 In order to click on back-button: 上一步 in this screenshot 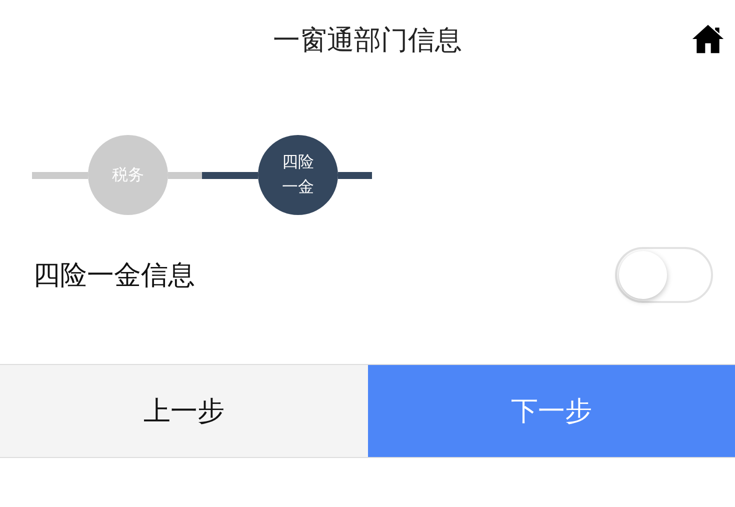, I will do `click(184, 411)`.